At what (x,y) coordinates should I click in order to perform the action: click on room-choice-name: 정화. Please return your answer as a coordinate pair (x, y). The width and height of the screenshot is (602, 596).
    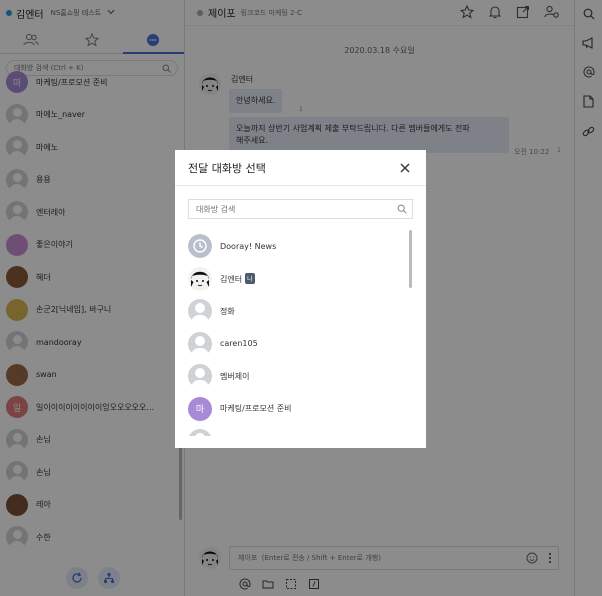
    Looking at the image, I should click on (227, 311).